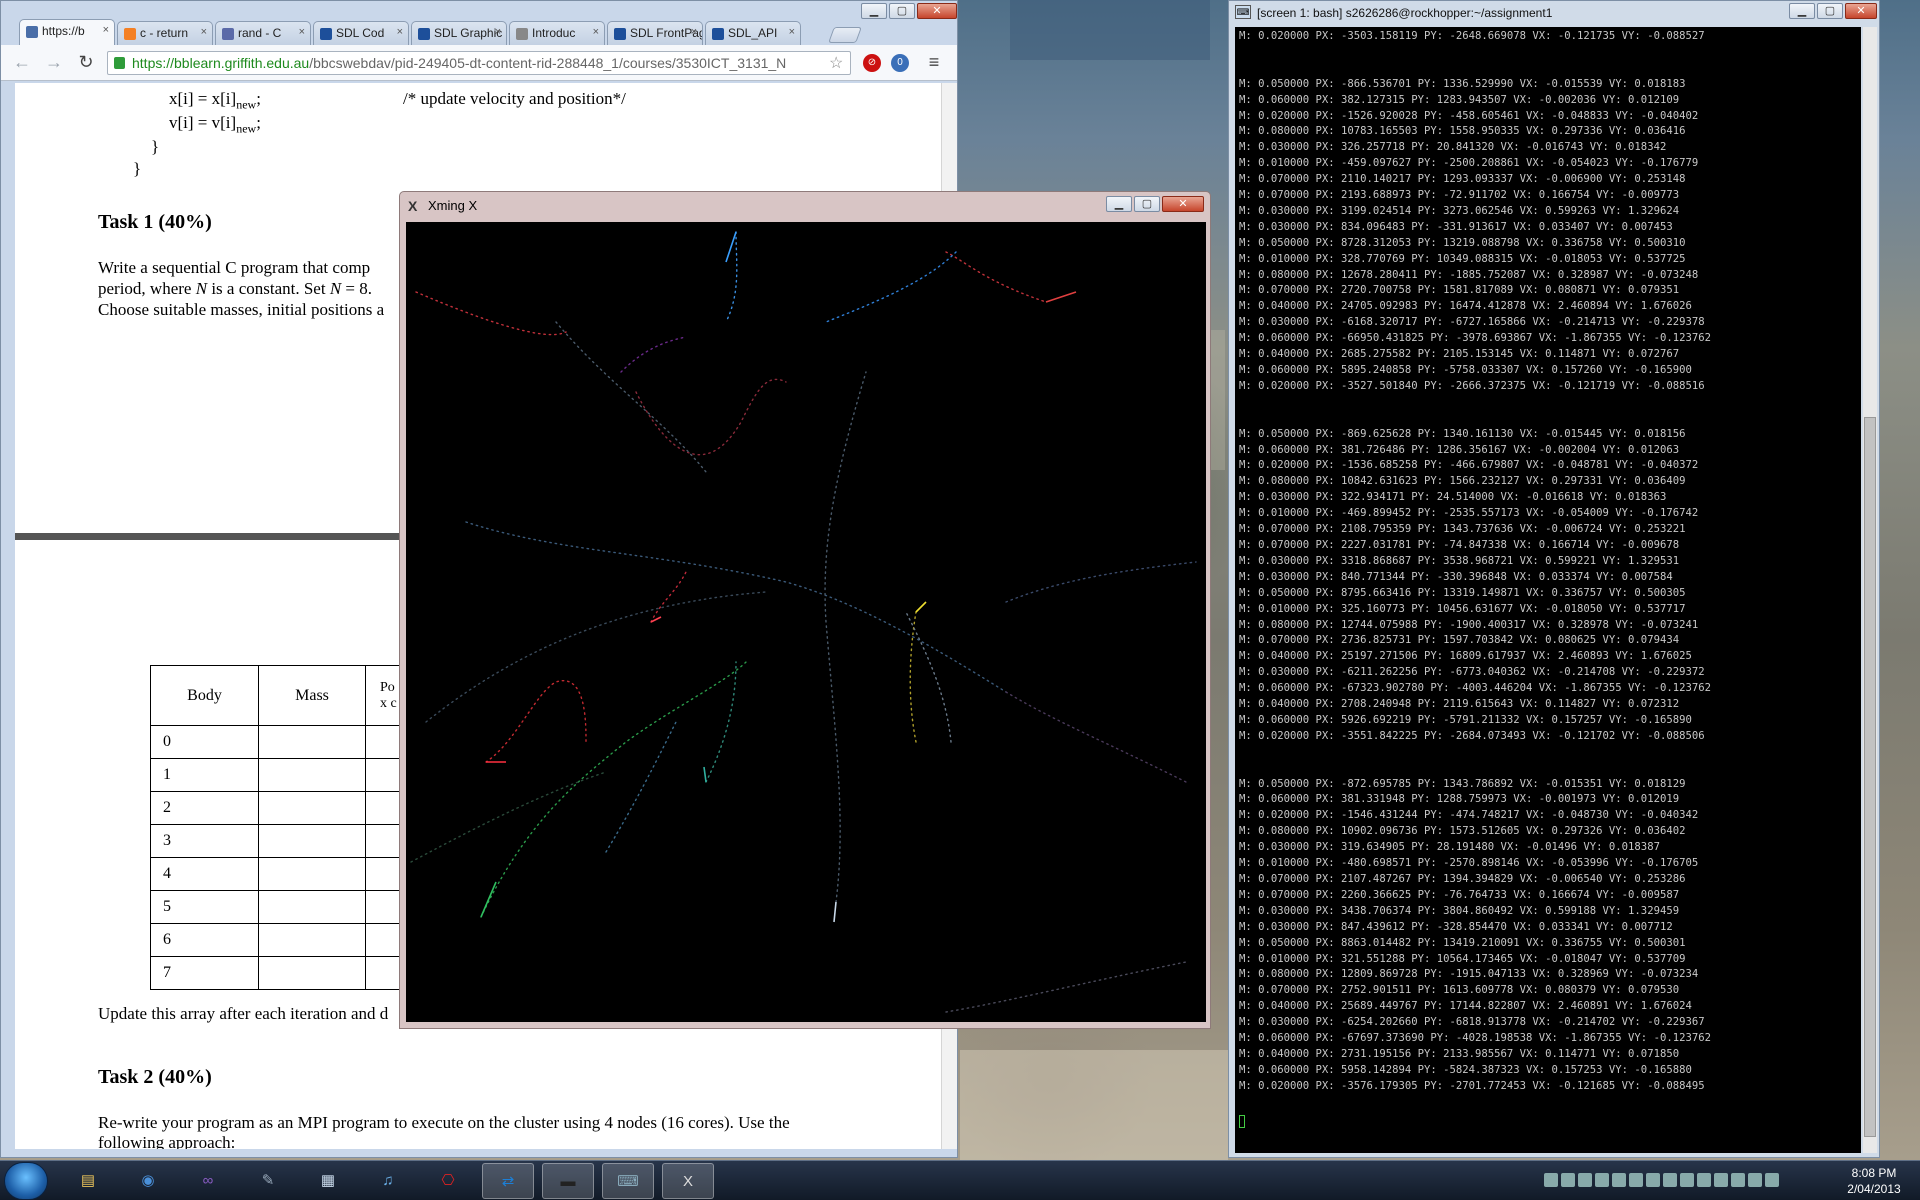 The width and height of the screenshot is (1920, 1200). I want to click on table-row: 6, so click(278, 940).